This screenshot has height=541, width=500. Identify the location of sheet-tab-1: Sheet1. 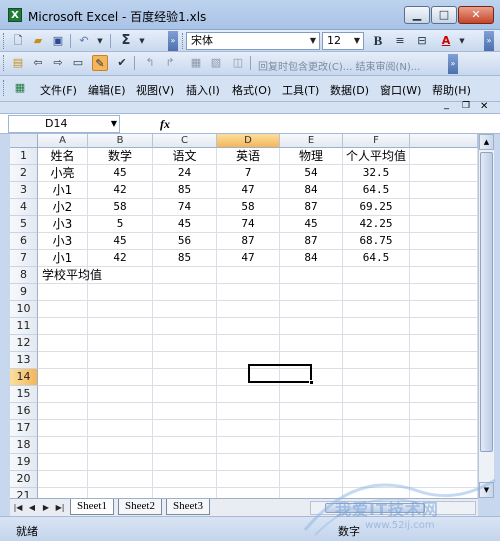
(92, 507).